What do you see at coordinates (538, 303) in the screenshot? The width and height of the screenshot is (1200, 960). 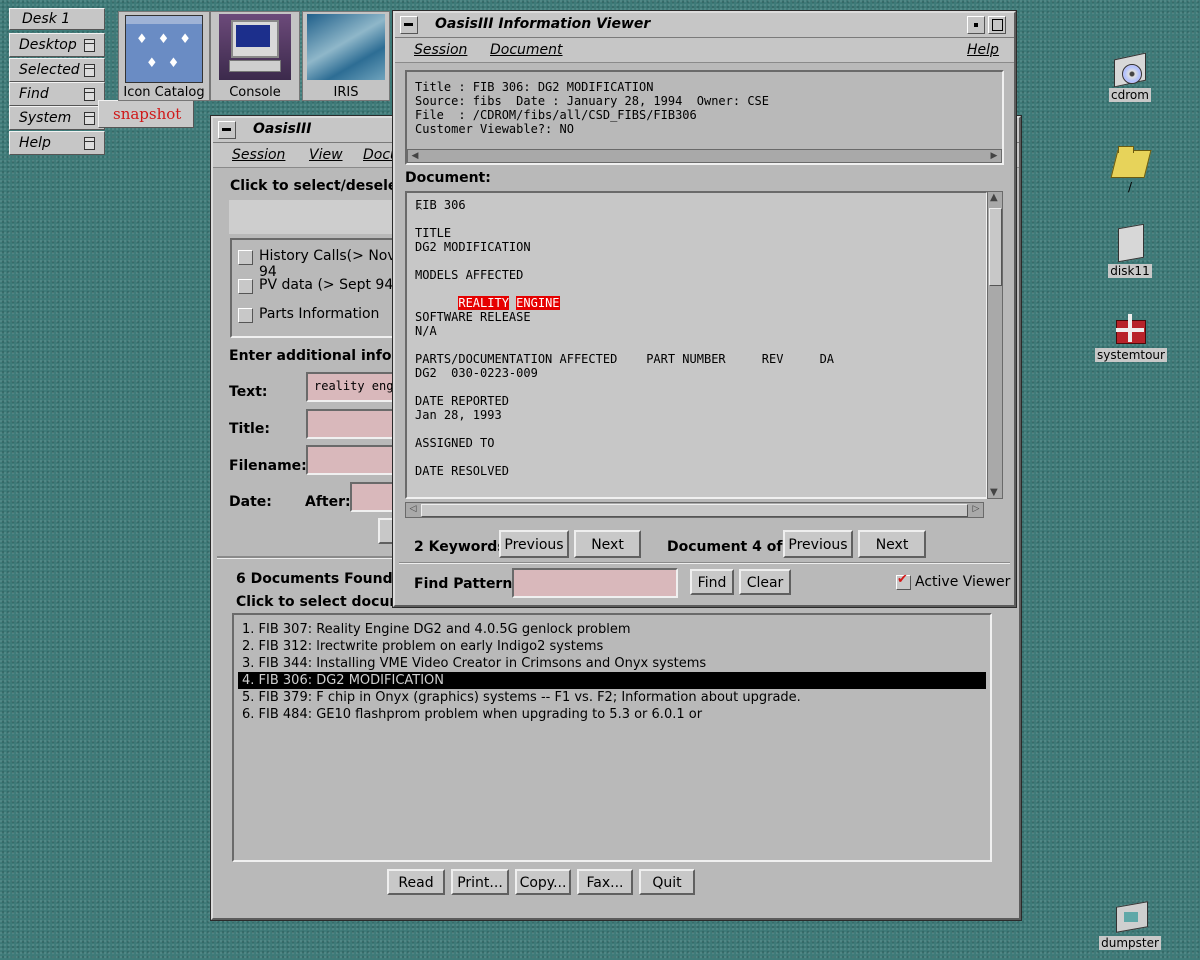 I see `keyword-highlight: ENGINE` at bounding box center [538, 303].